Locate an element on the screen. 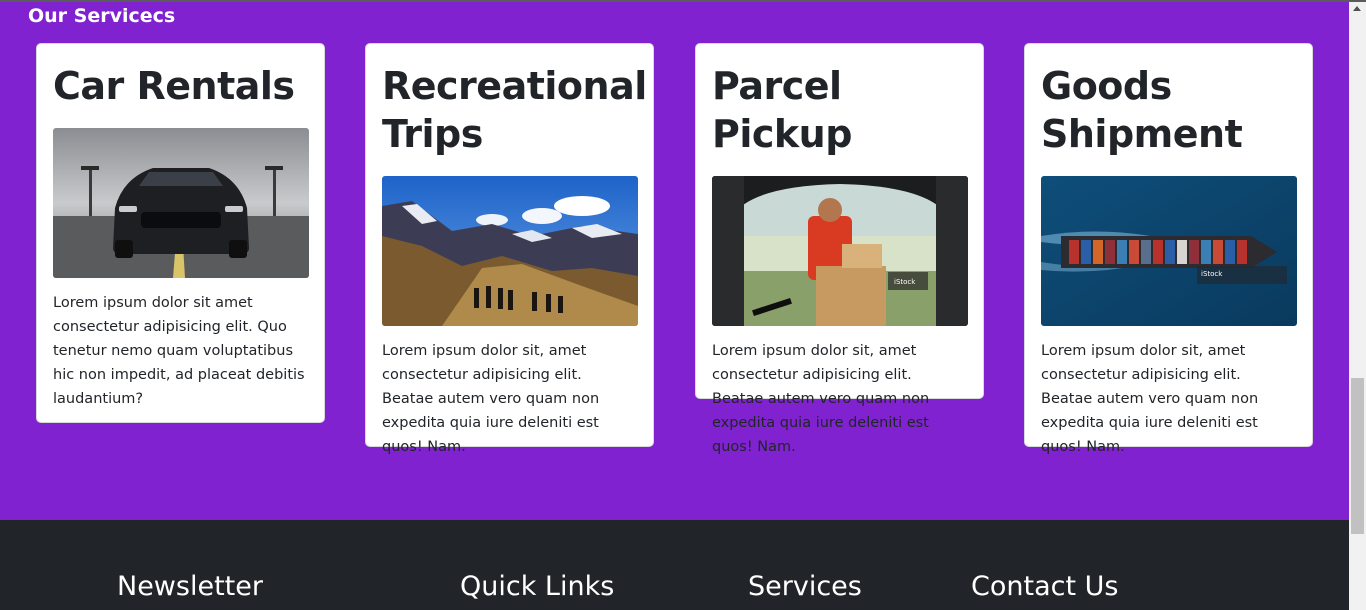 The image size is (1366, 610). container-ship-image: iStock is located at coordinates (1169, 251).